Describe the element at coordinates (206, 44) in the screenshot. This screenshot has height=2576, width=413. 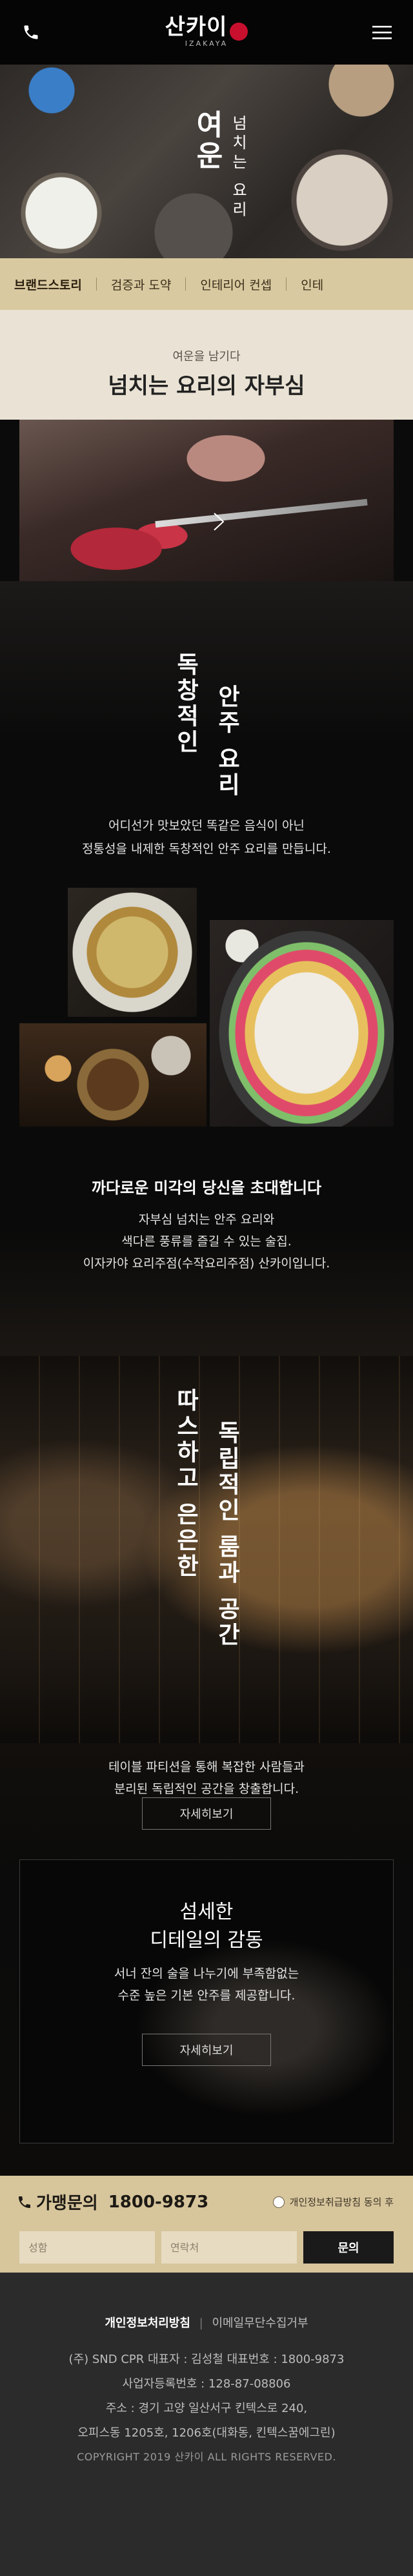
I see `logo-sub: IZAKAYA` at that location.